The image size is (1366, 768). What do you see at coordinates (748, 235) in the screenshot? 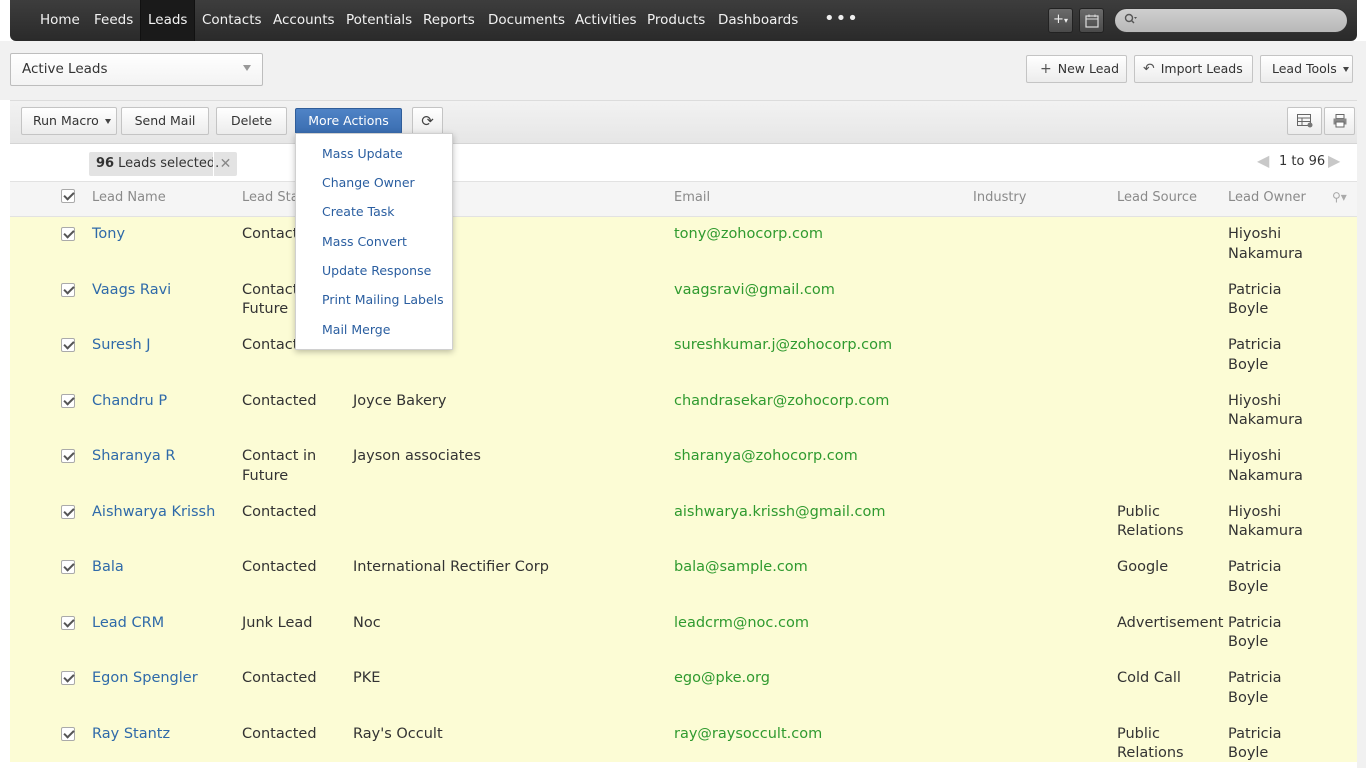
I see `email-link: tony@zohocorp.com` at bounding box center [748, 235].